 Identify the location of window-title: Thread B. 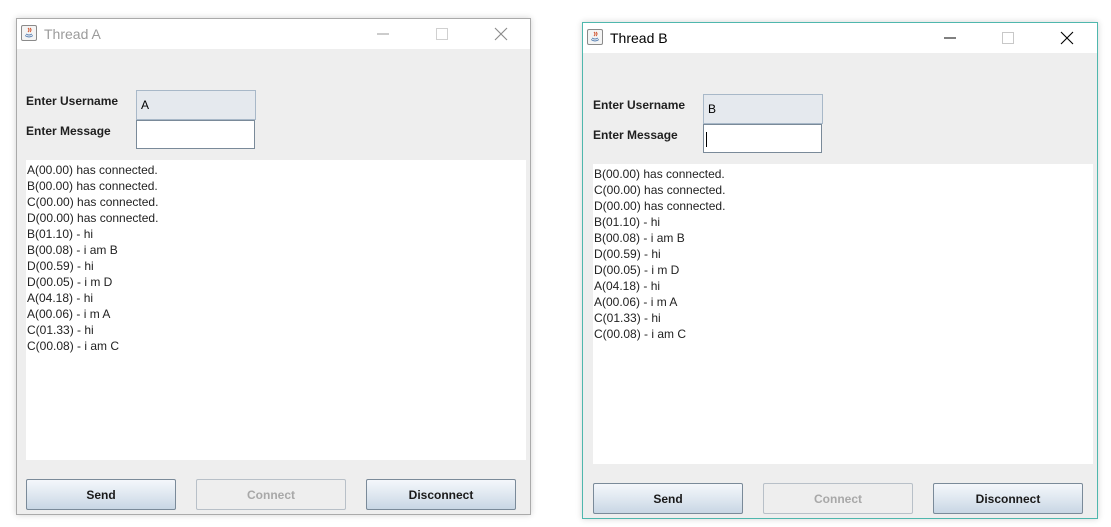
(639, 38).